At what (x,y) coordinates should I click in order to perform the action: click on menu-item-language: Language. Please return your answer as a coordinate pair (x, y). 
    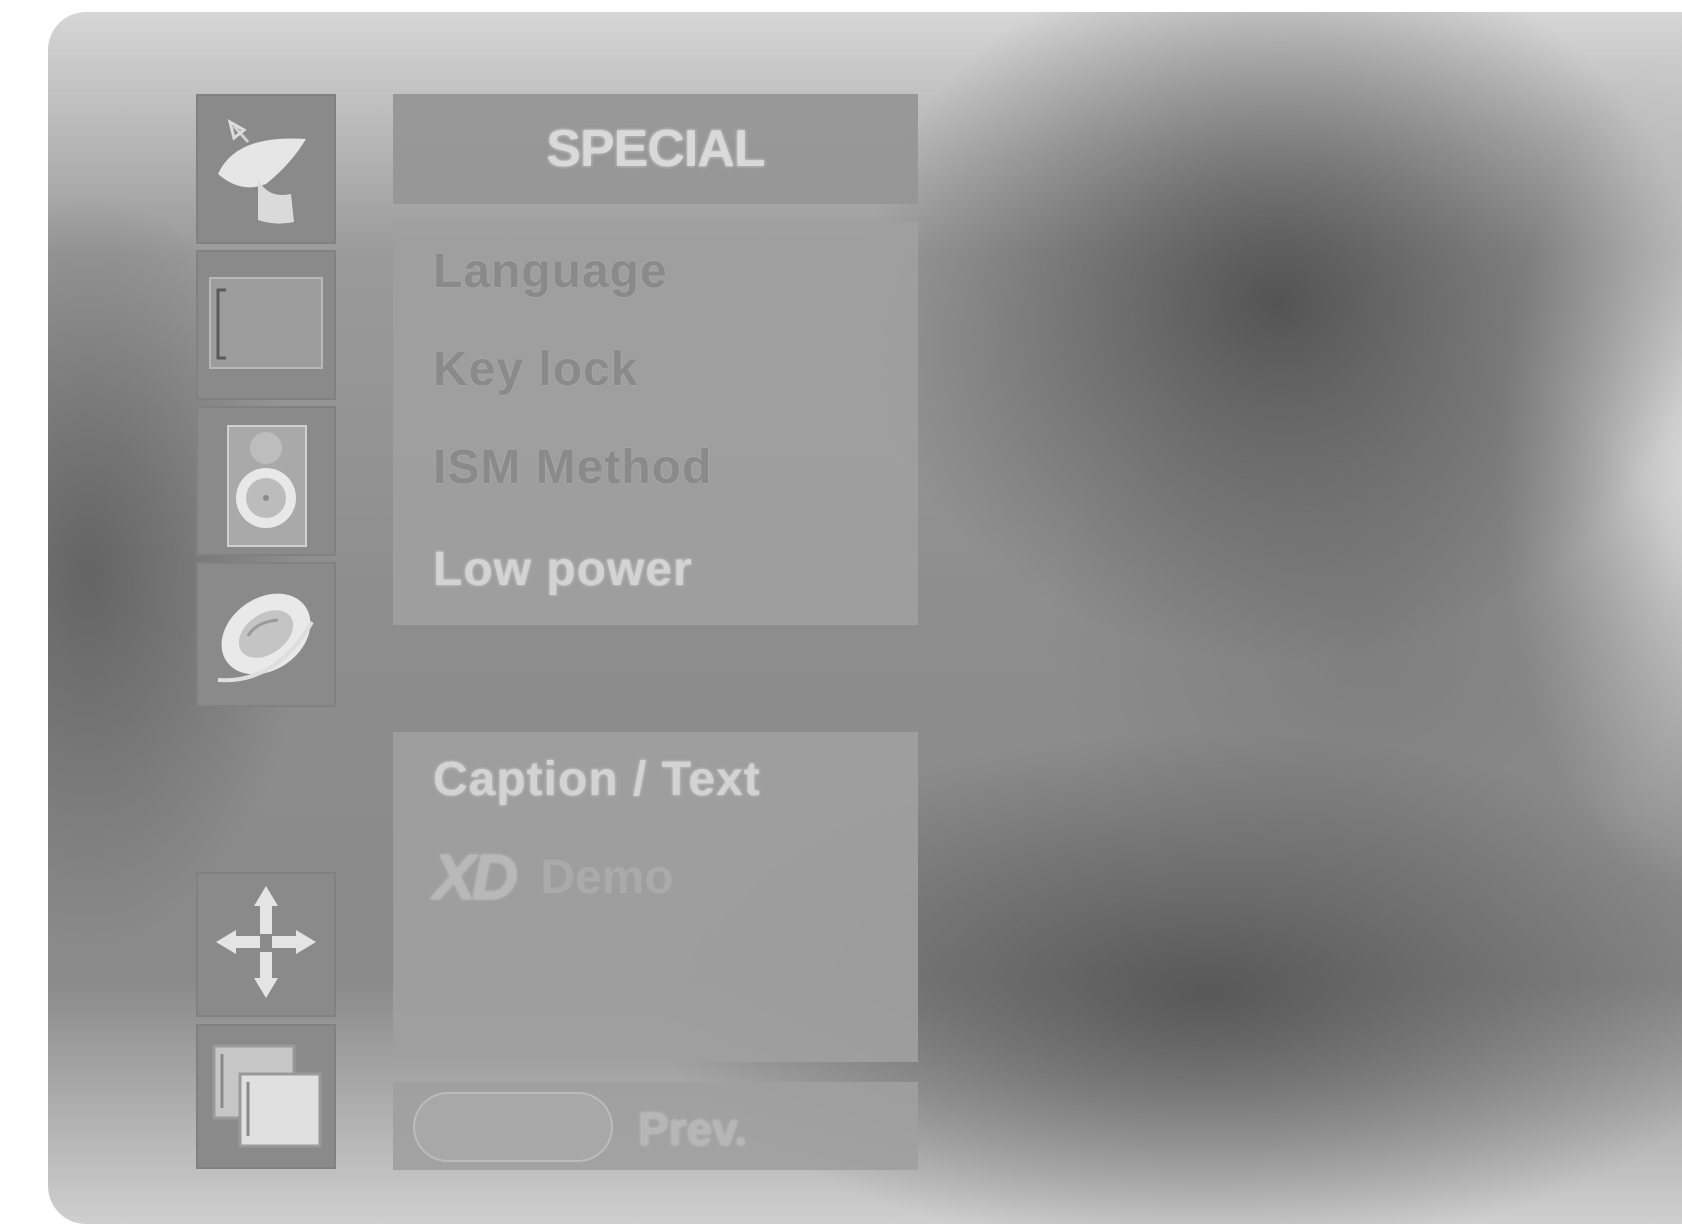
    Looking at the image, I should click on (550, 271).